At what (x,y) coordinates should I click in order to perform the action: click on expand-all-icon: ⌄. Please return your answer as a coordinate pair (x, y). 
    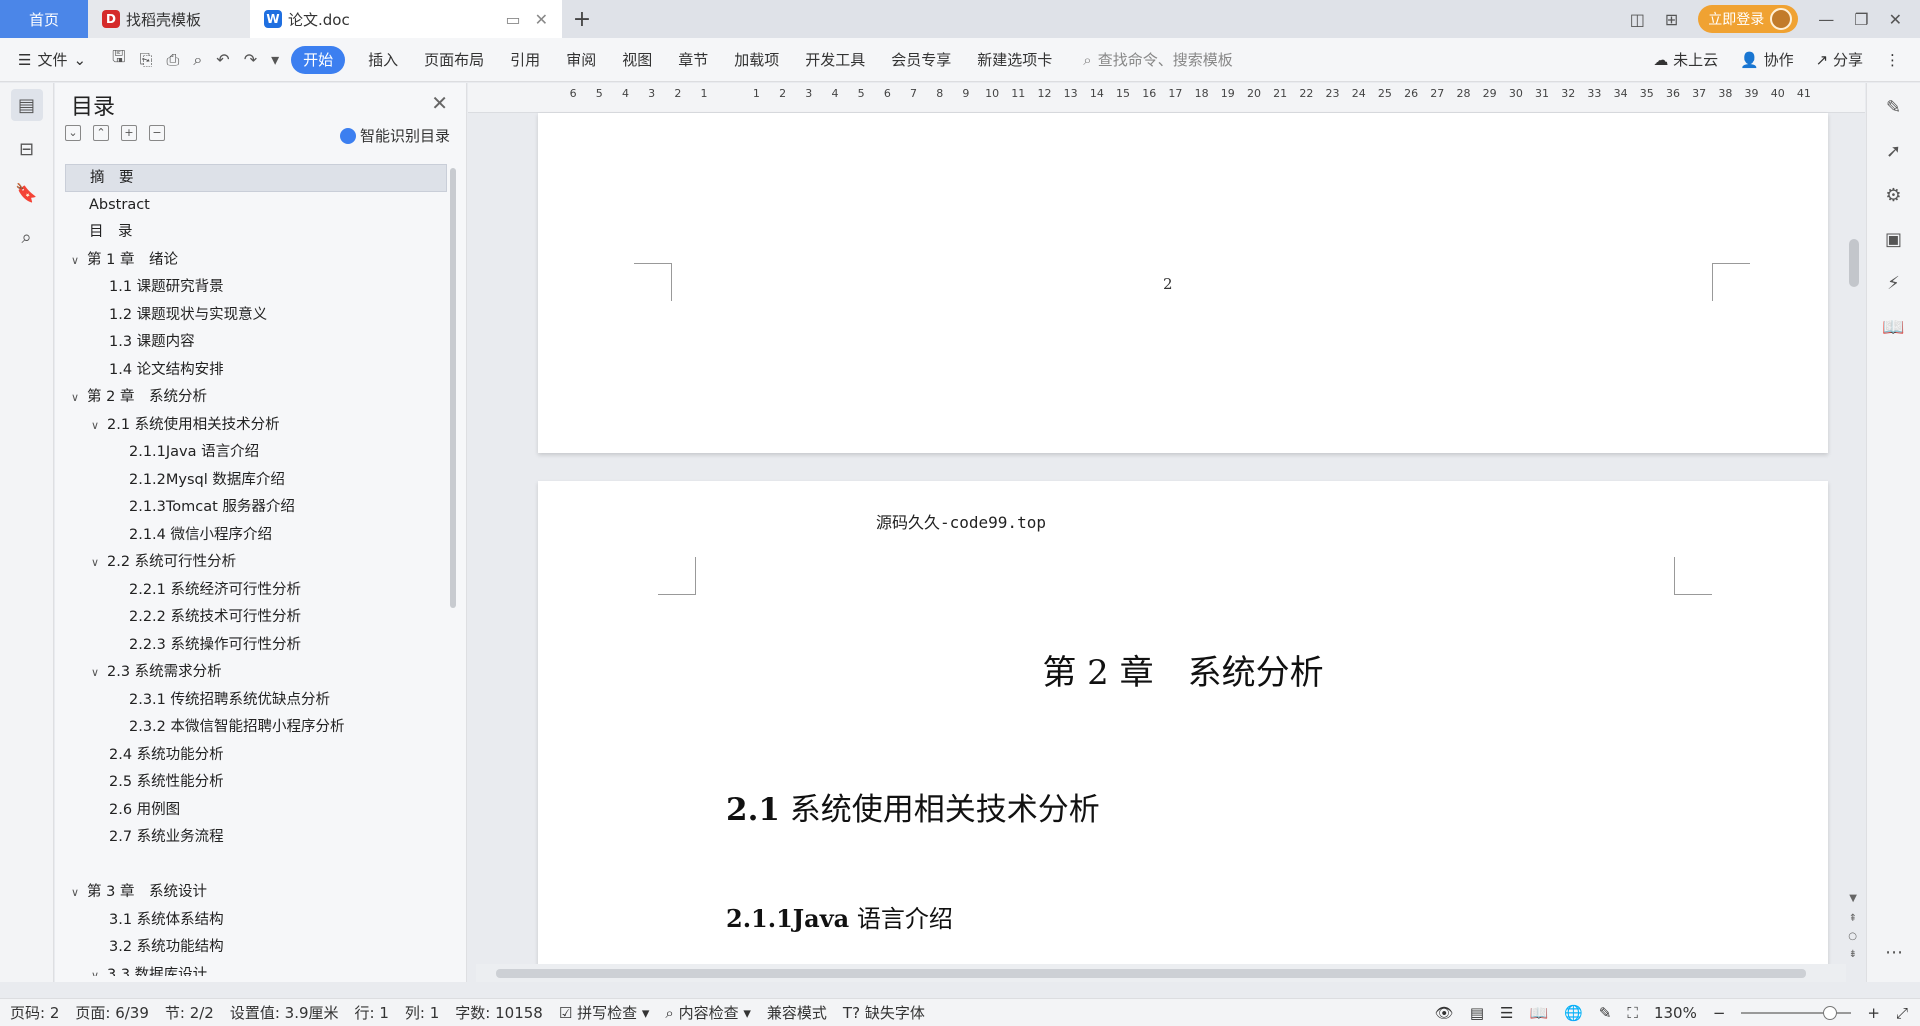
    Looking at the image, I should click on (73, 133).